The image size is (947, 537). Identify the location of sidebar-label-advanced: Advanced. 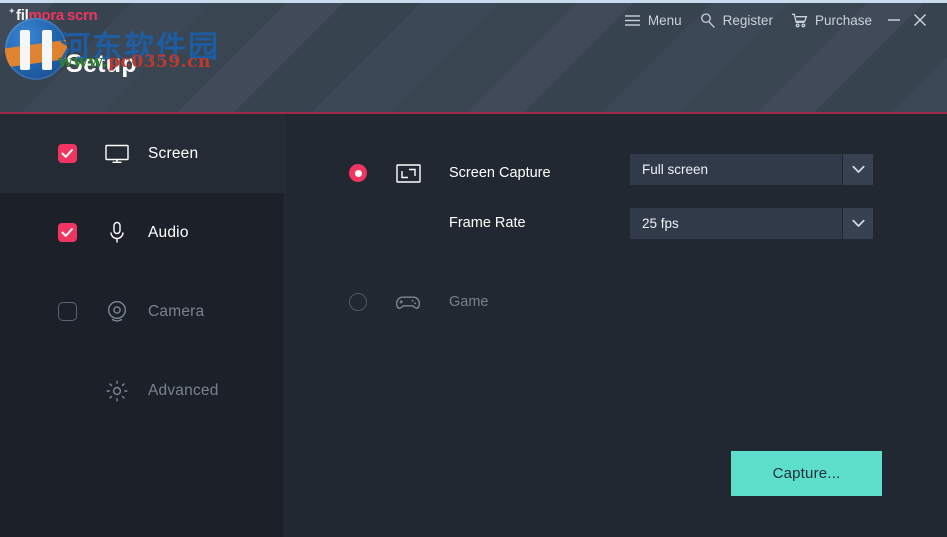
(183, 390).